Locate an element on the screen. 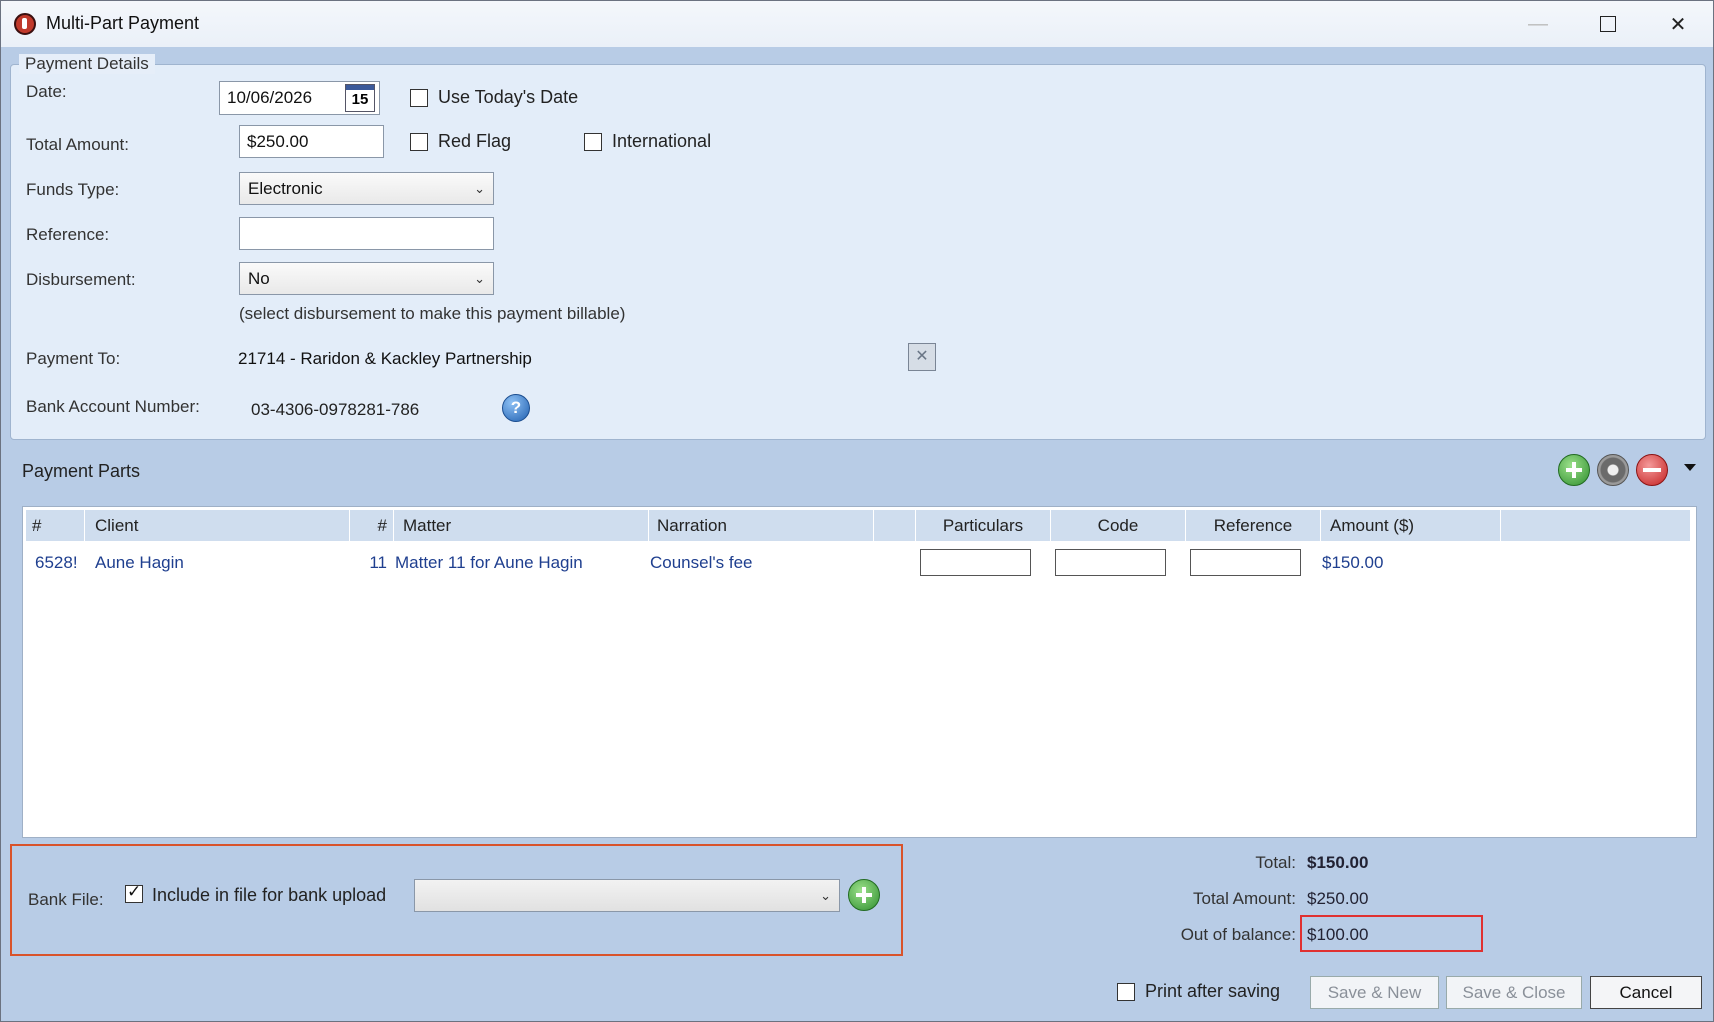 Image resolution: width=1714 pixels, height=1022 pixels. calendar-day: 15 is located at coordinates (360, 99).